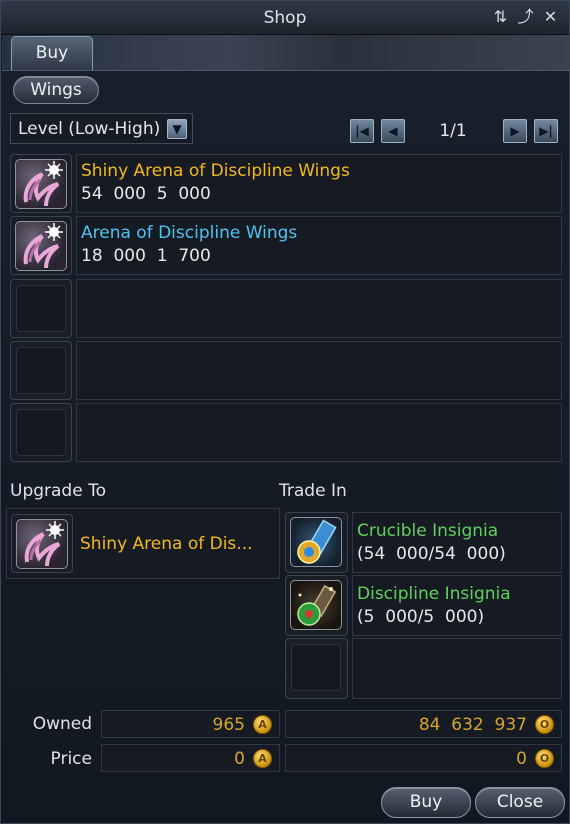 Image resolution: width=570 pixels, height=824 pixels. What do you see at coordinates (177, 129) in the screenshot?
I see `chevron-down-icon: ▼` at bounding box center [177, 129].